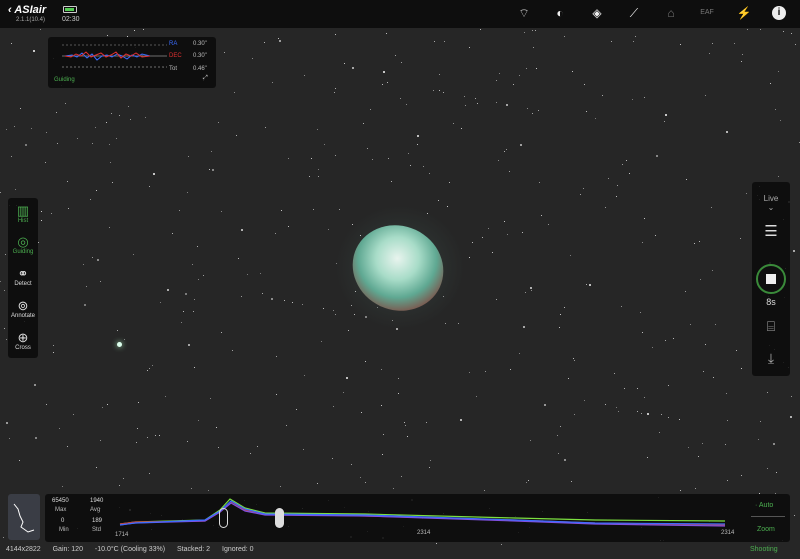  Describe the element at coordinates (23, 549) in the screenshot. I see `resolution: 4144x2822` at that location.